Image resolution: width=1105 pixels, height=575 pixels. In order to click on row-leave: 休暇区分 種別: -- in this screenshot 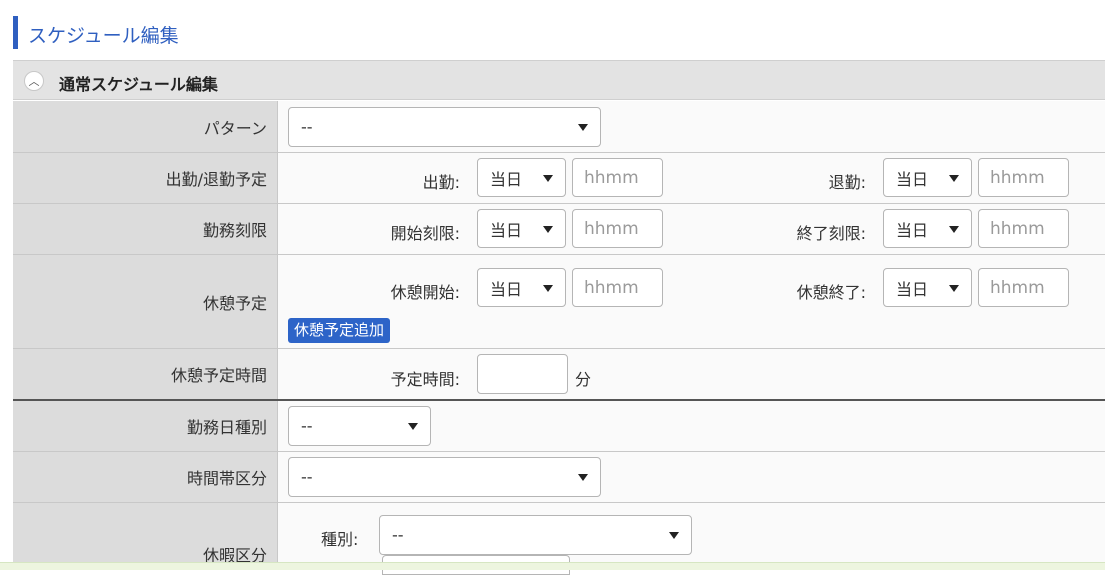, I will do `click(559, 539)`.